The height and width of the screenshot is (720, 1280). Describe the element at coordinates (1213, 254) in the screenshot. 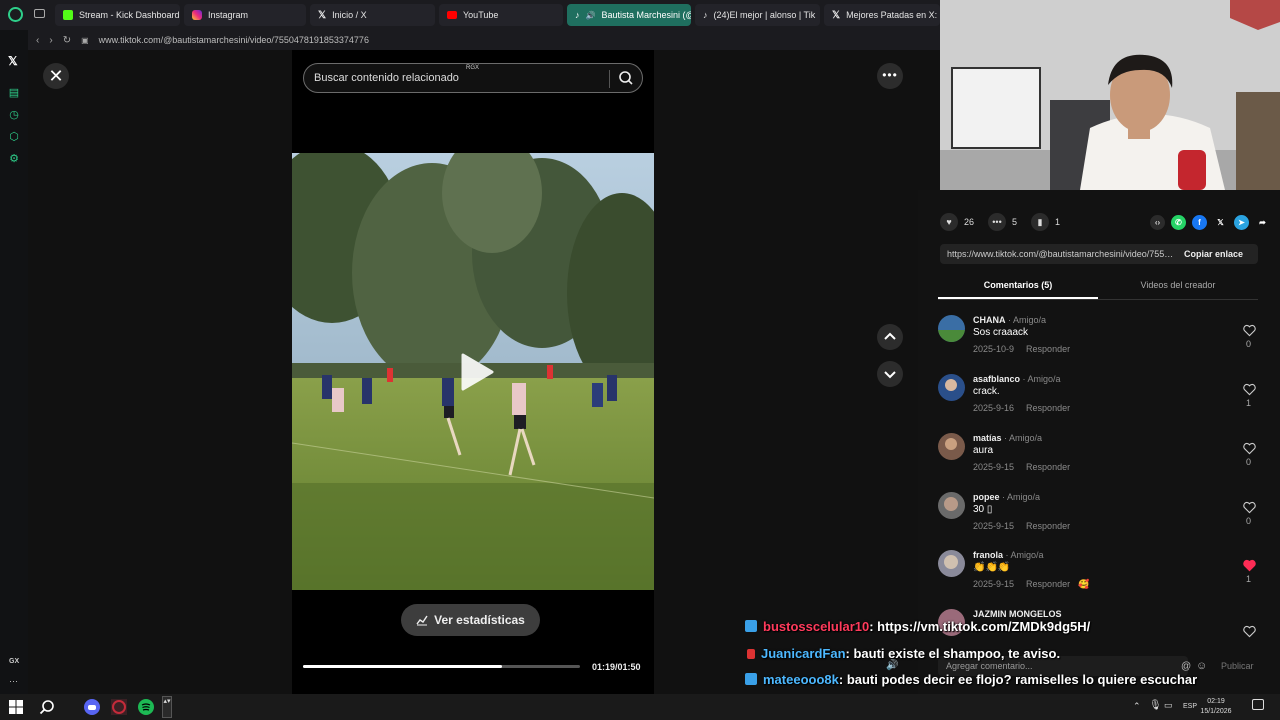

I see `copy-link-button: Copiar enlace` at that location.